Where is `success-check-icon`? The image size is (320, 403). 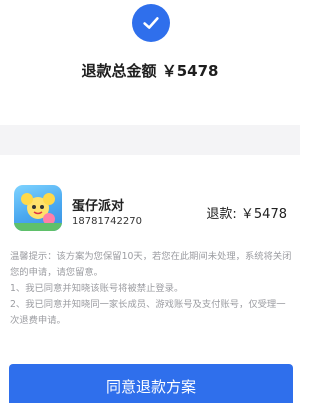
success-check-icon is located at coordinates (151, 23).